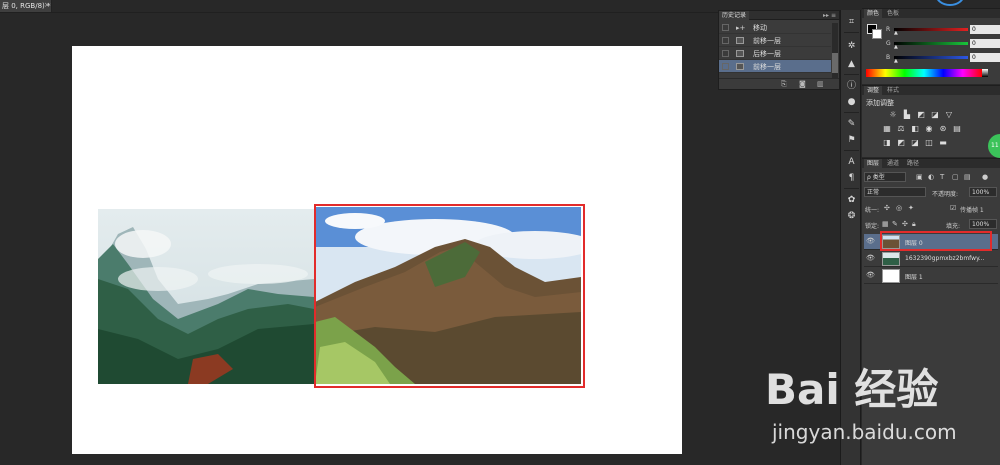 This screenshot has width=1000, height=465. Describe the element at coordinates (26, 6) in the screenshot. I see `document-tab: 层 0, RGB/8) * ×` at that location.